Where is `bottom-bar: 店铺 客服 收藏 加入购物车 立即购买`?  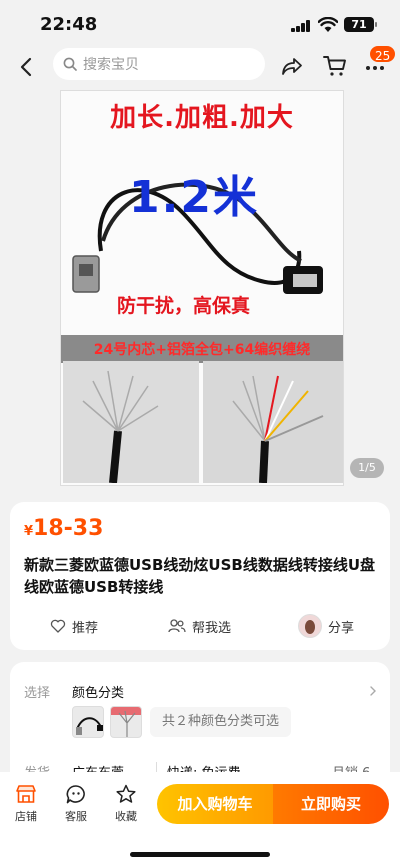
bottom-bar: 店铺 客服 收藏 加入购物车 立即购买 is located at coordinates (200, 818).